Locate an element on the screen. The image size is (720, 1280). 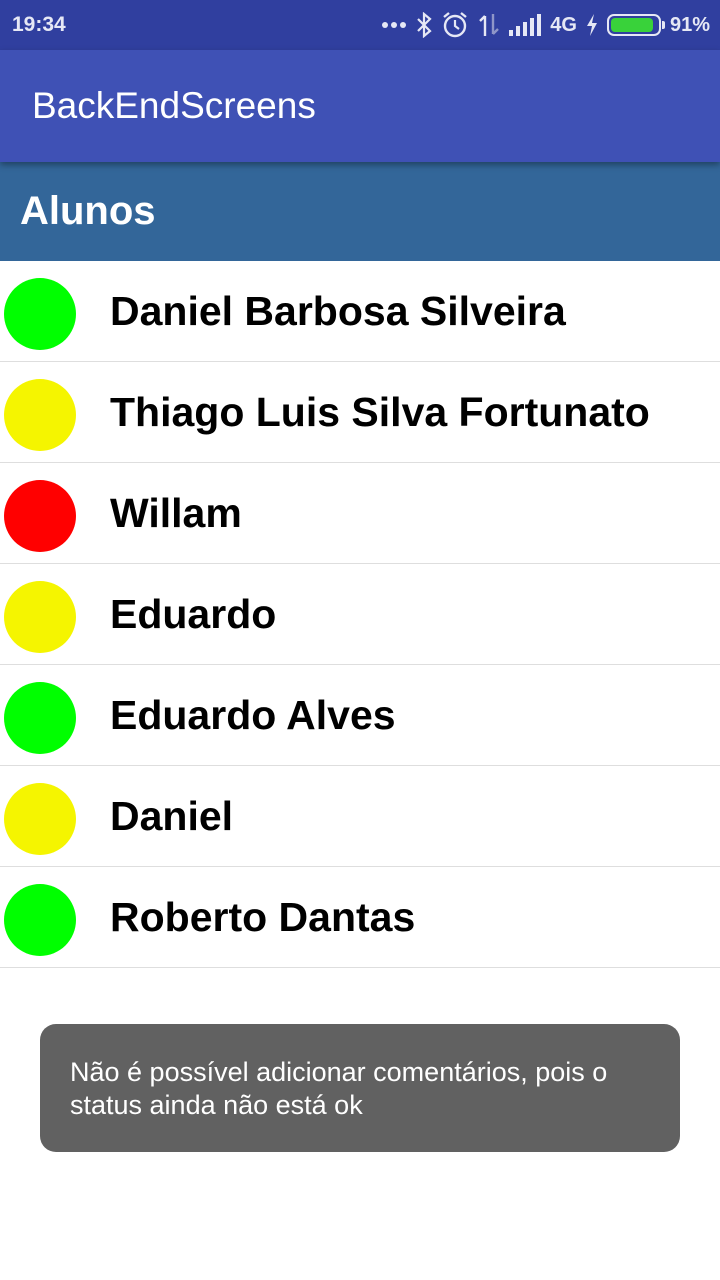
list-item: Eduardo Alves is located at coordinates (360, 715).